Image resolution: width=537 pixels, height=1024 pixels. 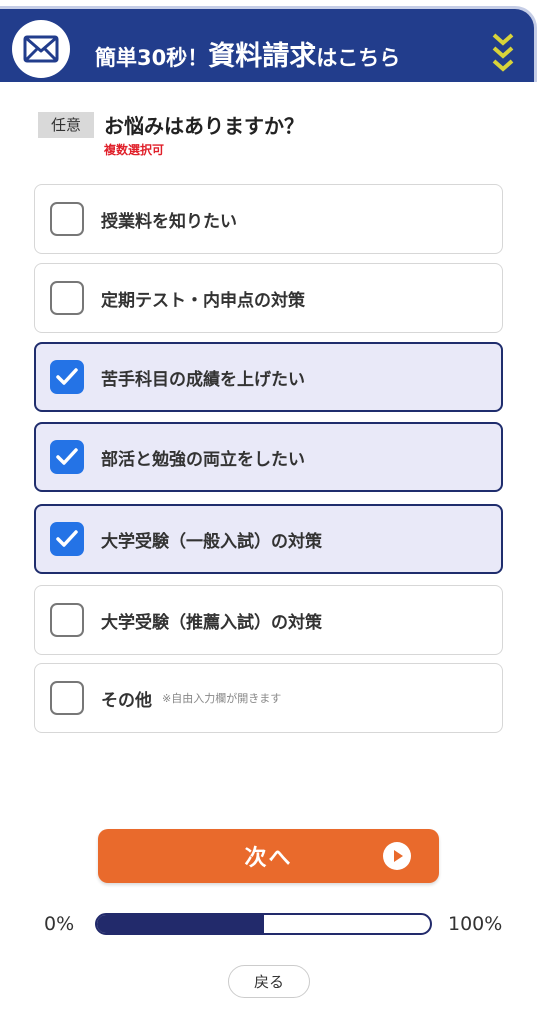 What do you see at coordinates (203, 300) in the screenshot?
I see `option-label: 定期テスト・内申点の対策` at bounding box center [203, 300].